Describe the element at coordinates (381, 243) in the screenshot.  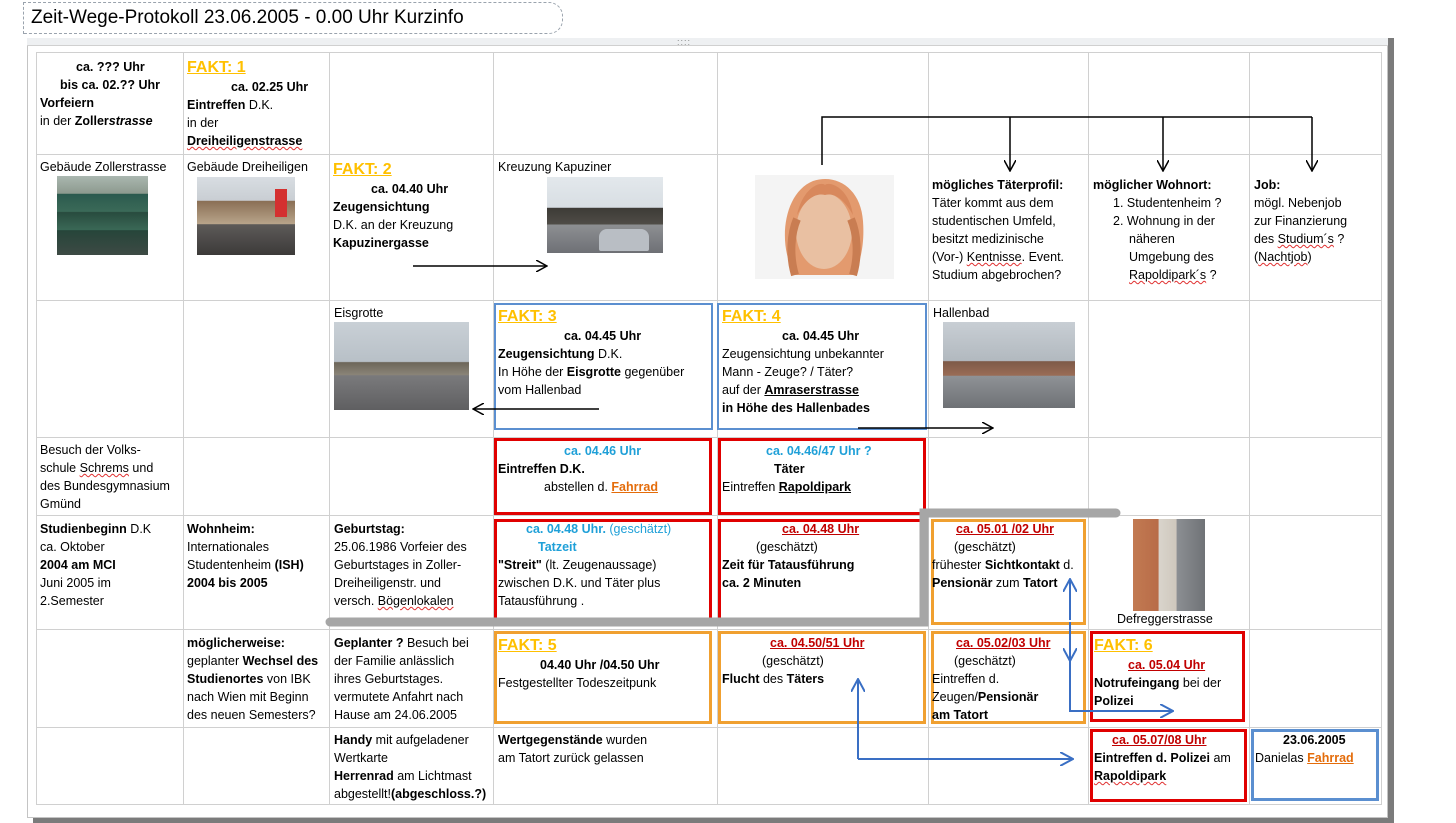
I see `r2c3-l4: Kapuzinergasse` at that location.